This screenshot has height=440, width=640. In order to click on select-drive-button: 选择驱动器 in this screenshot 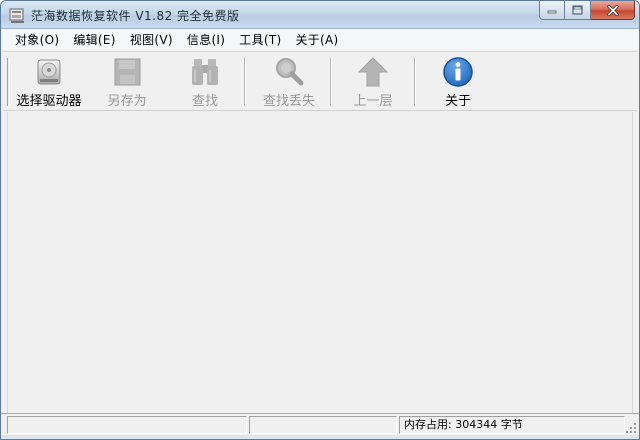, I will do `click(49, 83)`.